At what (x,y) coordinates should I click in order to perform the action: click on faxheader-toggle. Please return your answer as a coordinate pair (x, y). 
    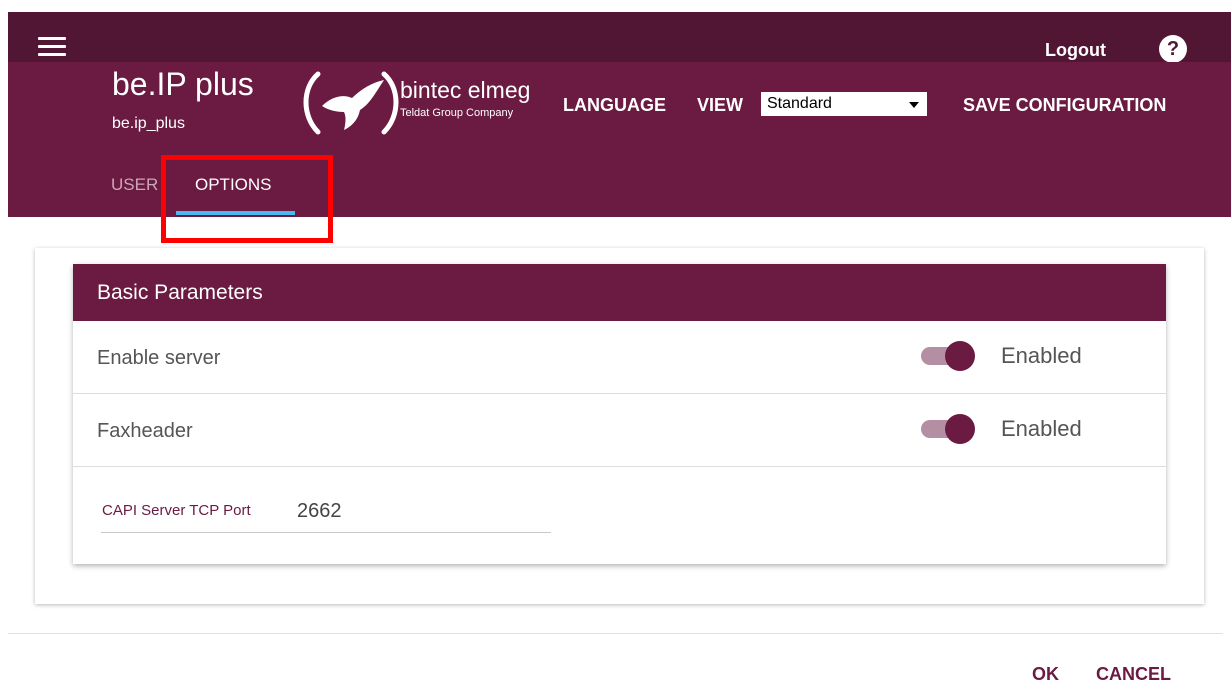
    Looking at the image, I should click on (949, 429).